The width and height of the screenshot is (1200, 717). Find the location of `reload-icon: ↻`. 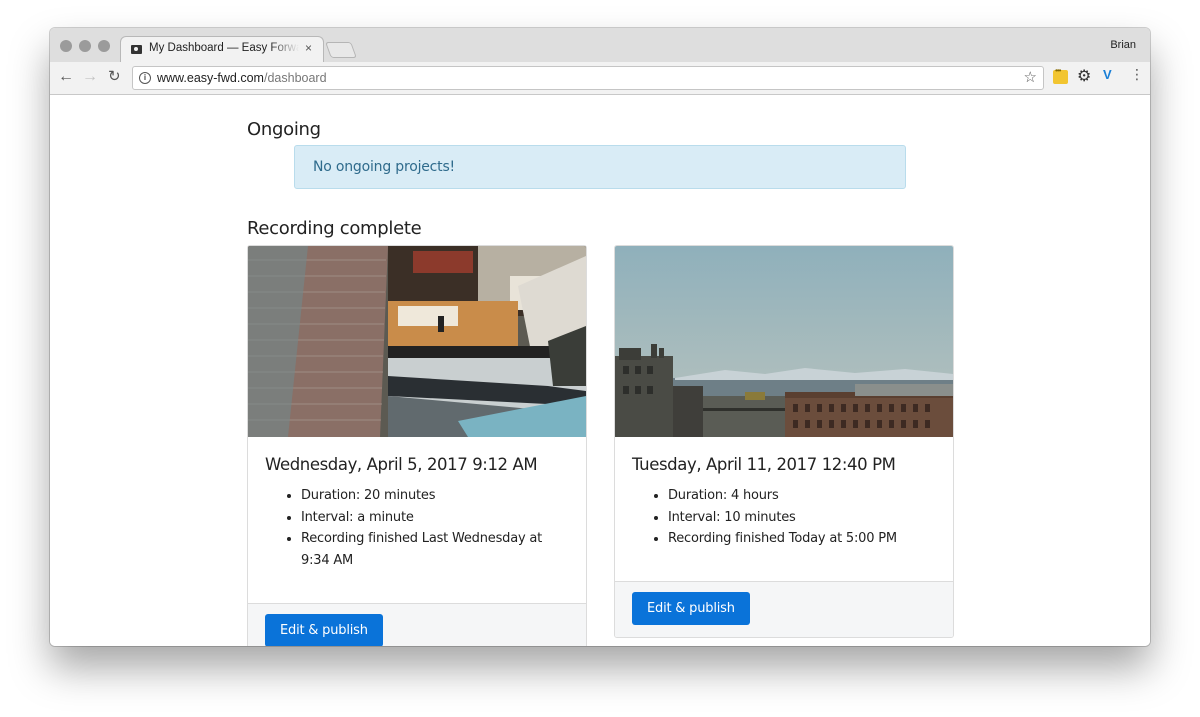

reload-icon: ↻ is located at coordinates (114, 77).